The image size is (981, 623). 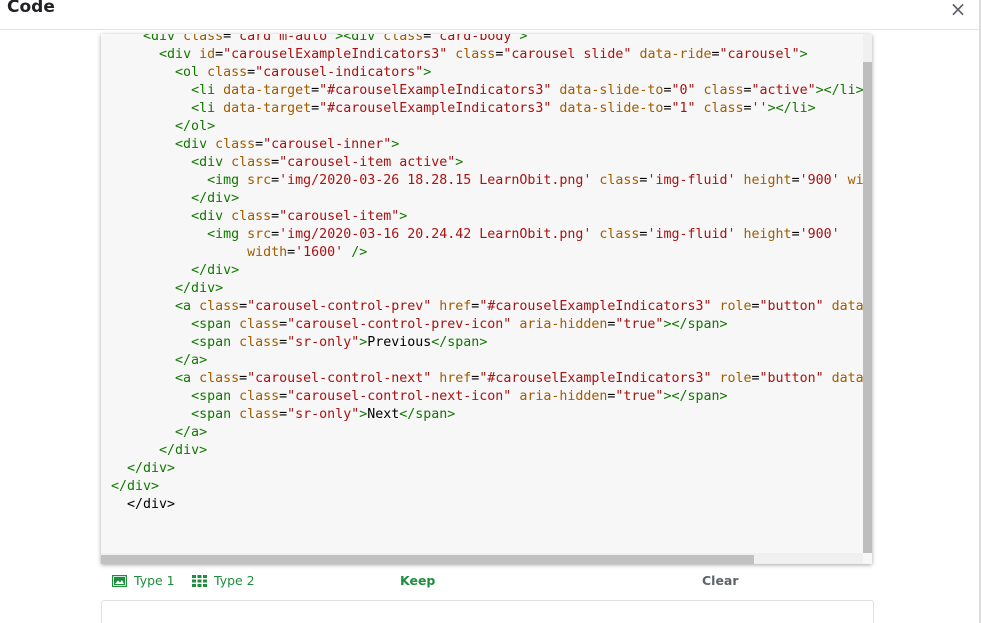 I want to click on horizontal-scrollbar-thumb, so click(x=427, y=559).